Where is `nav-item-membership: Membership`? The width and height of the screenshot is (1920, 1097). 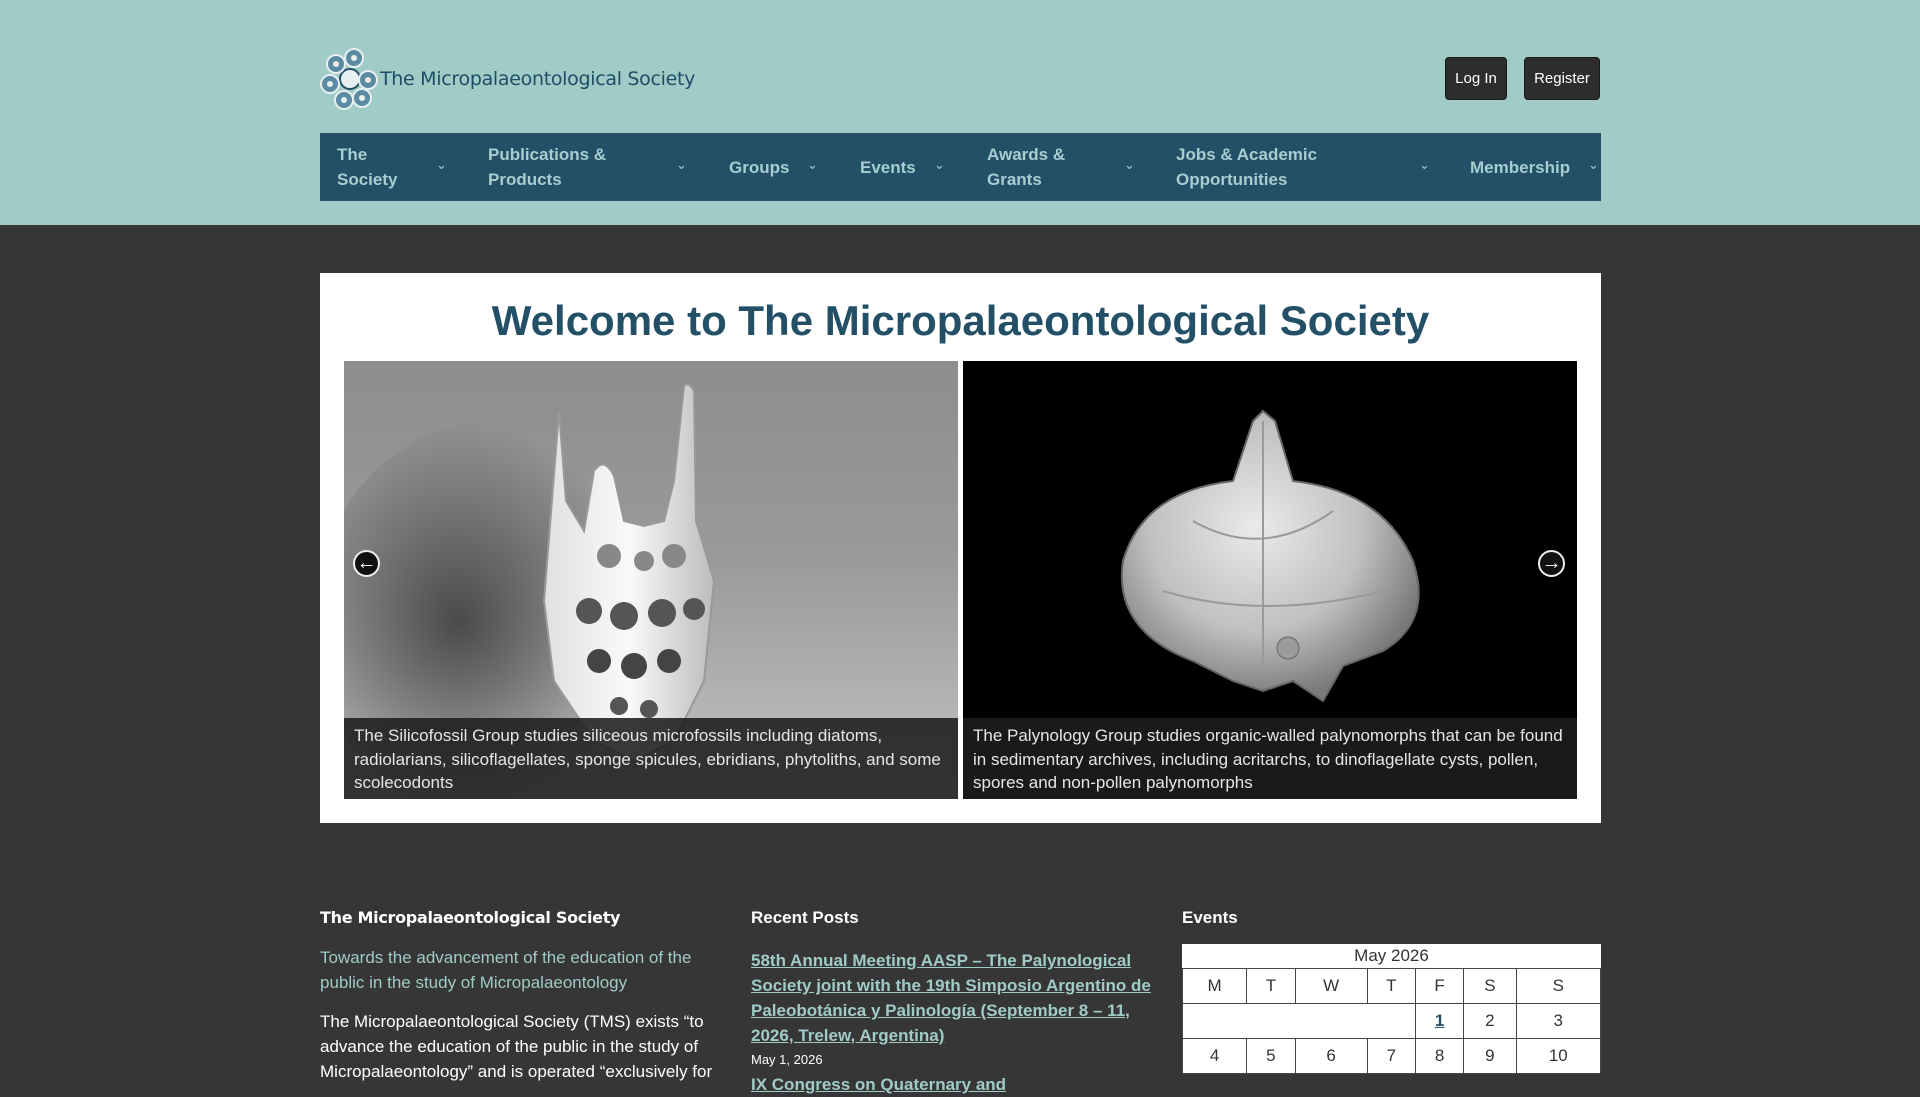
nav-item-membership: Membership is located at coordinates (1520, 167).